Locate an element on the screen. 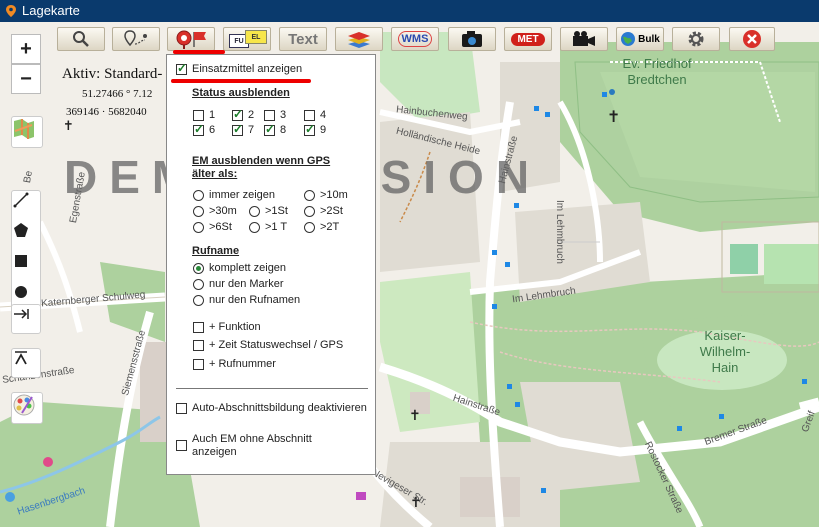 The image size is (819, 527). title-bar: Lagekarte is located at coordinates (409, 11).